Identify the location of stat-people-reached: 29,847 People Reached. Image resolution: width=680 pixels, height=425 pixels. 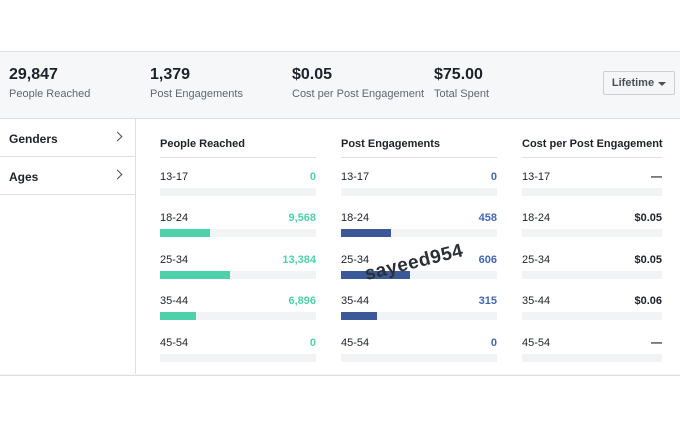
(49, 83).